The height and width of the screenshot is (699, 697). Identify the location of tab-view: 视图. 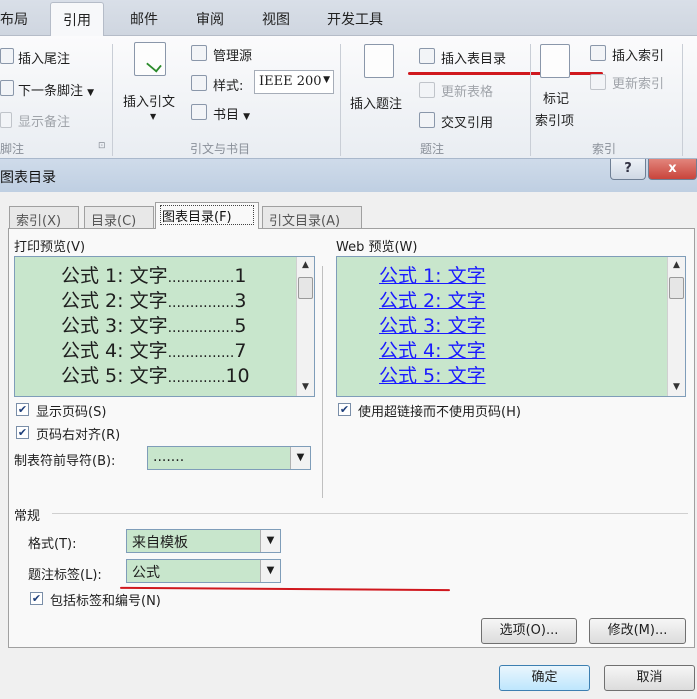
(276, 19).